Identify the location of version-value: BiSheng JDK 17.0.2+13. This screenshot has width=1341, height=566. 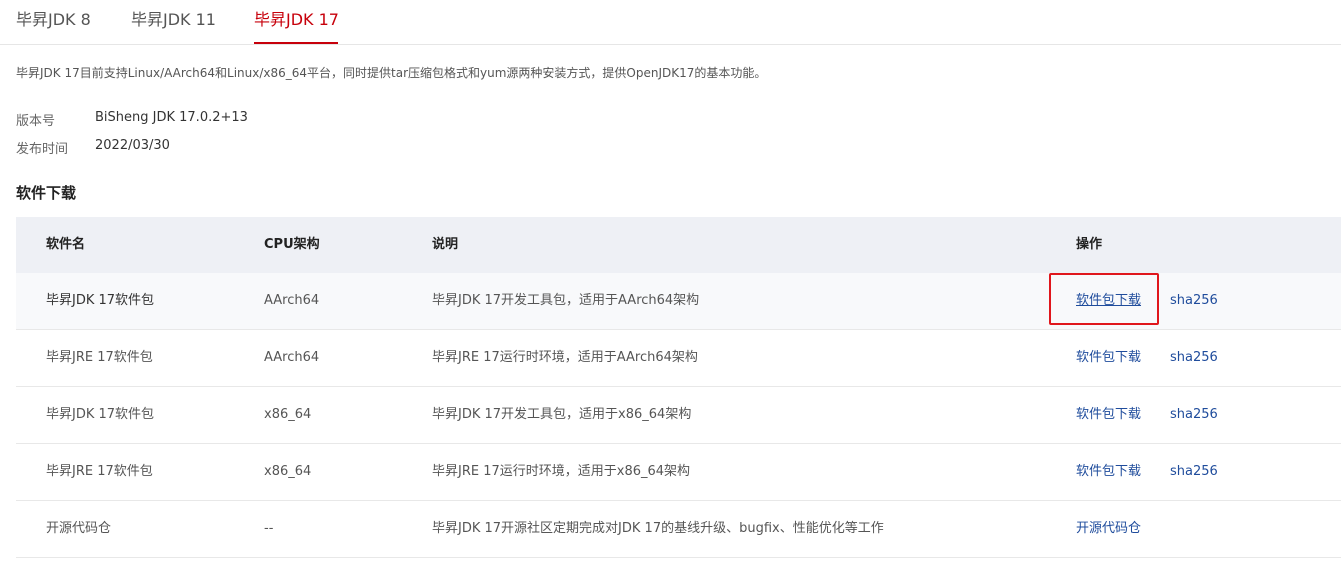
(171, 117).